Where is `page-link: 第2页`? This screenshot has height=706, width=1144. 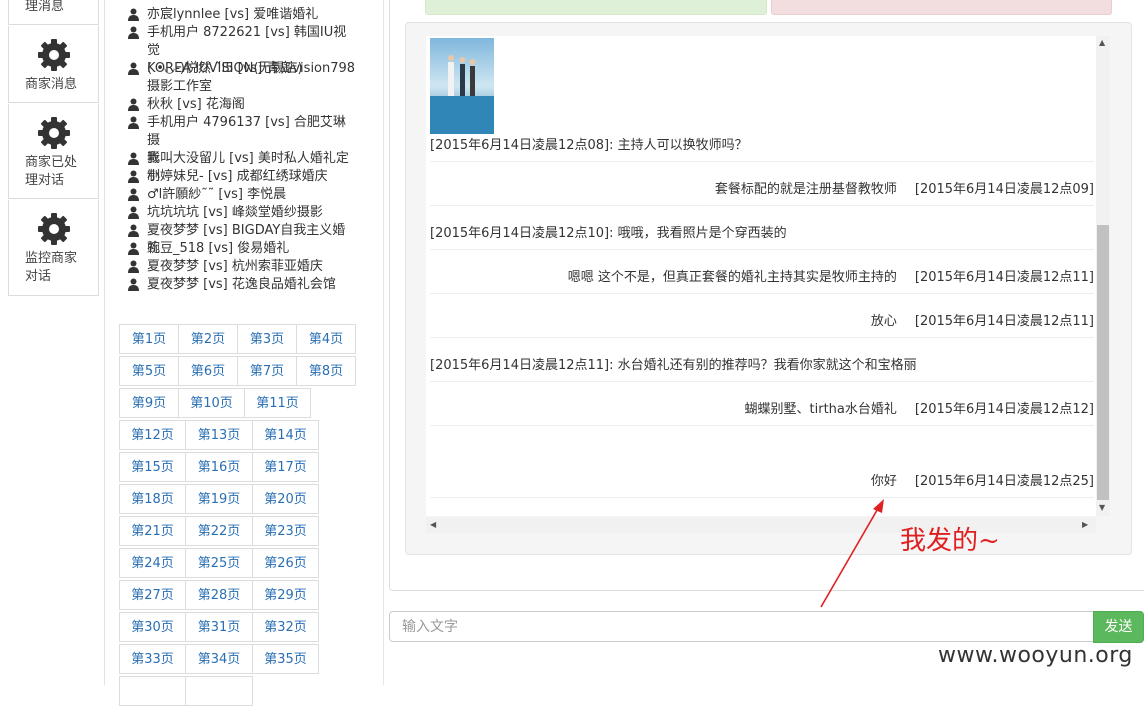 page-link: 第2页 is located at coordinates (208, 339).